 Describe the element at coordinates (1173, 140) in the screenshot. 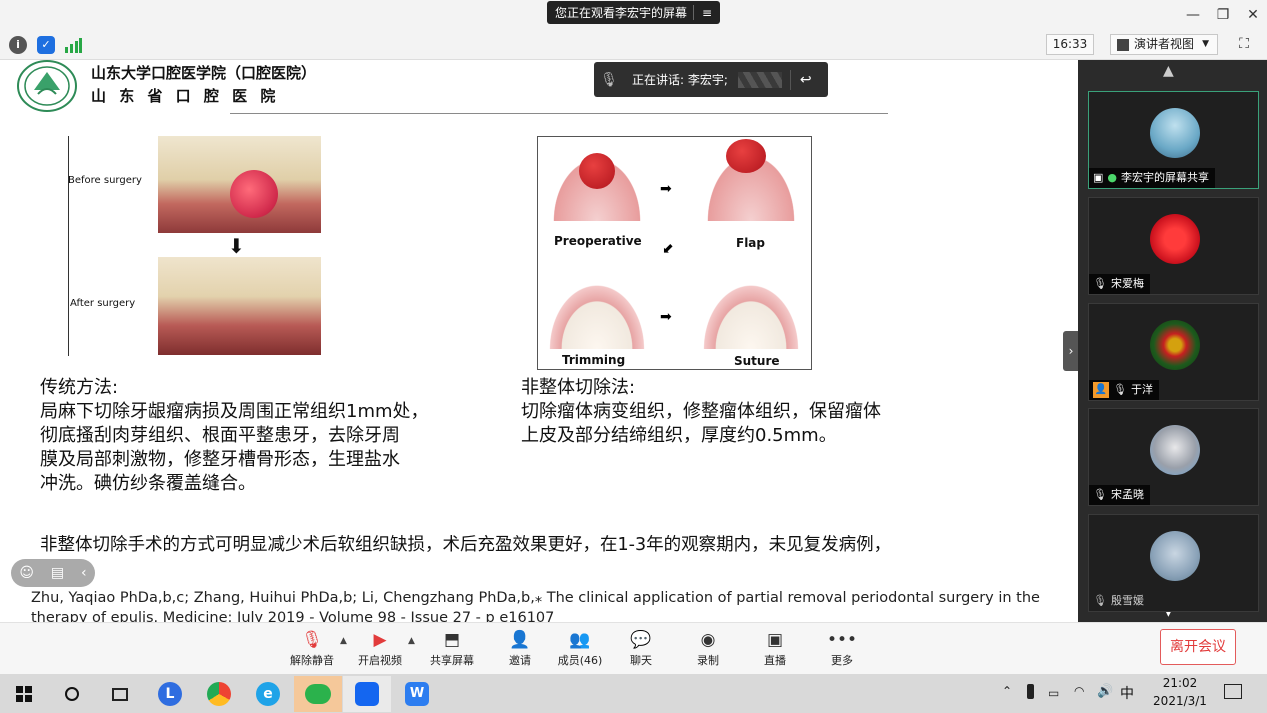

I see `participant-tile: ▣ ● 李宏宇的屏幕共享` at that location.